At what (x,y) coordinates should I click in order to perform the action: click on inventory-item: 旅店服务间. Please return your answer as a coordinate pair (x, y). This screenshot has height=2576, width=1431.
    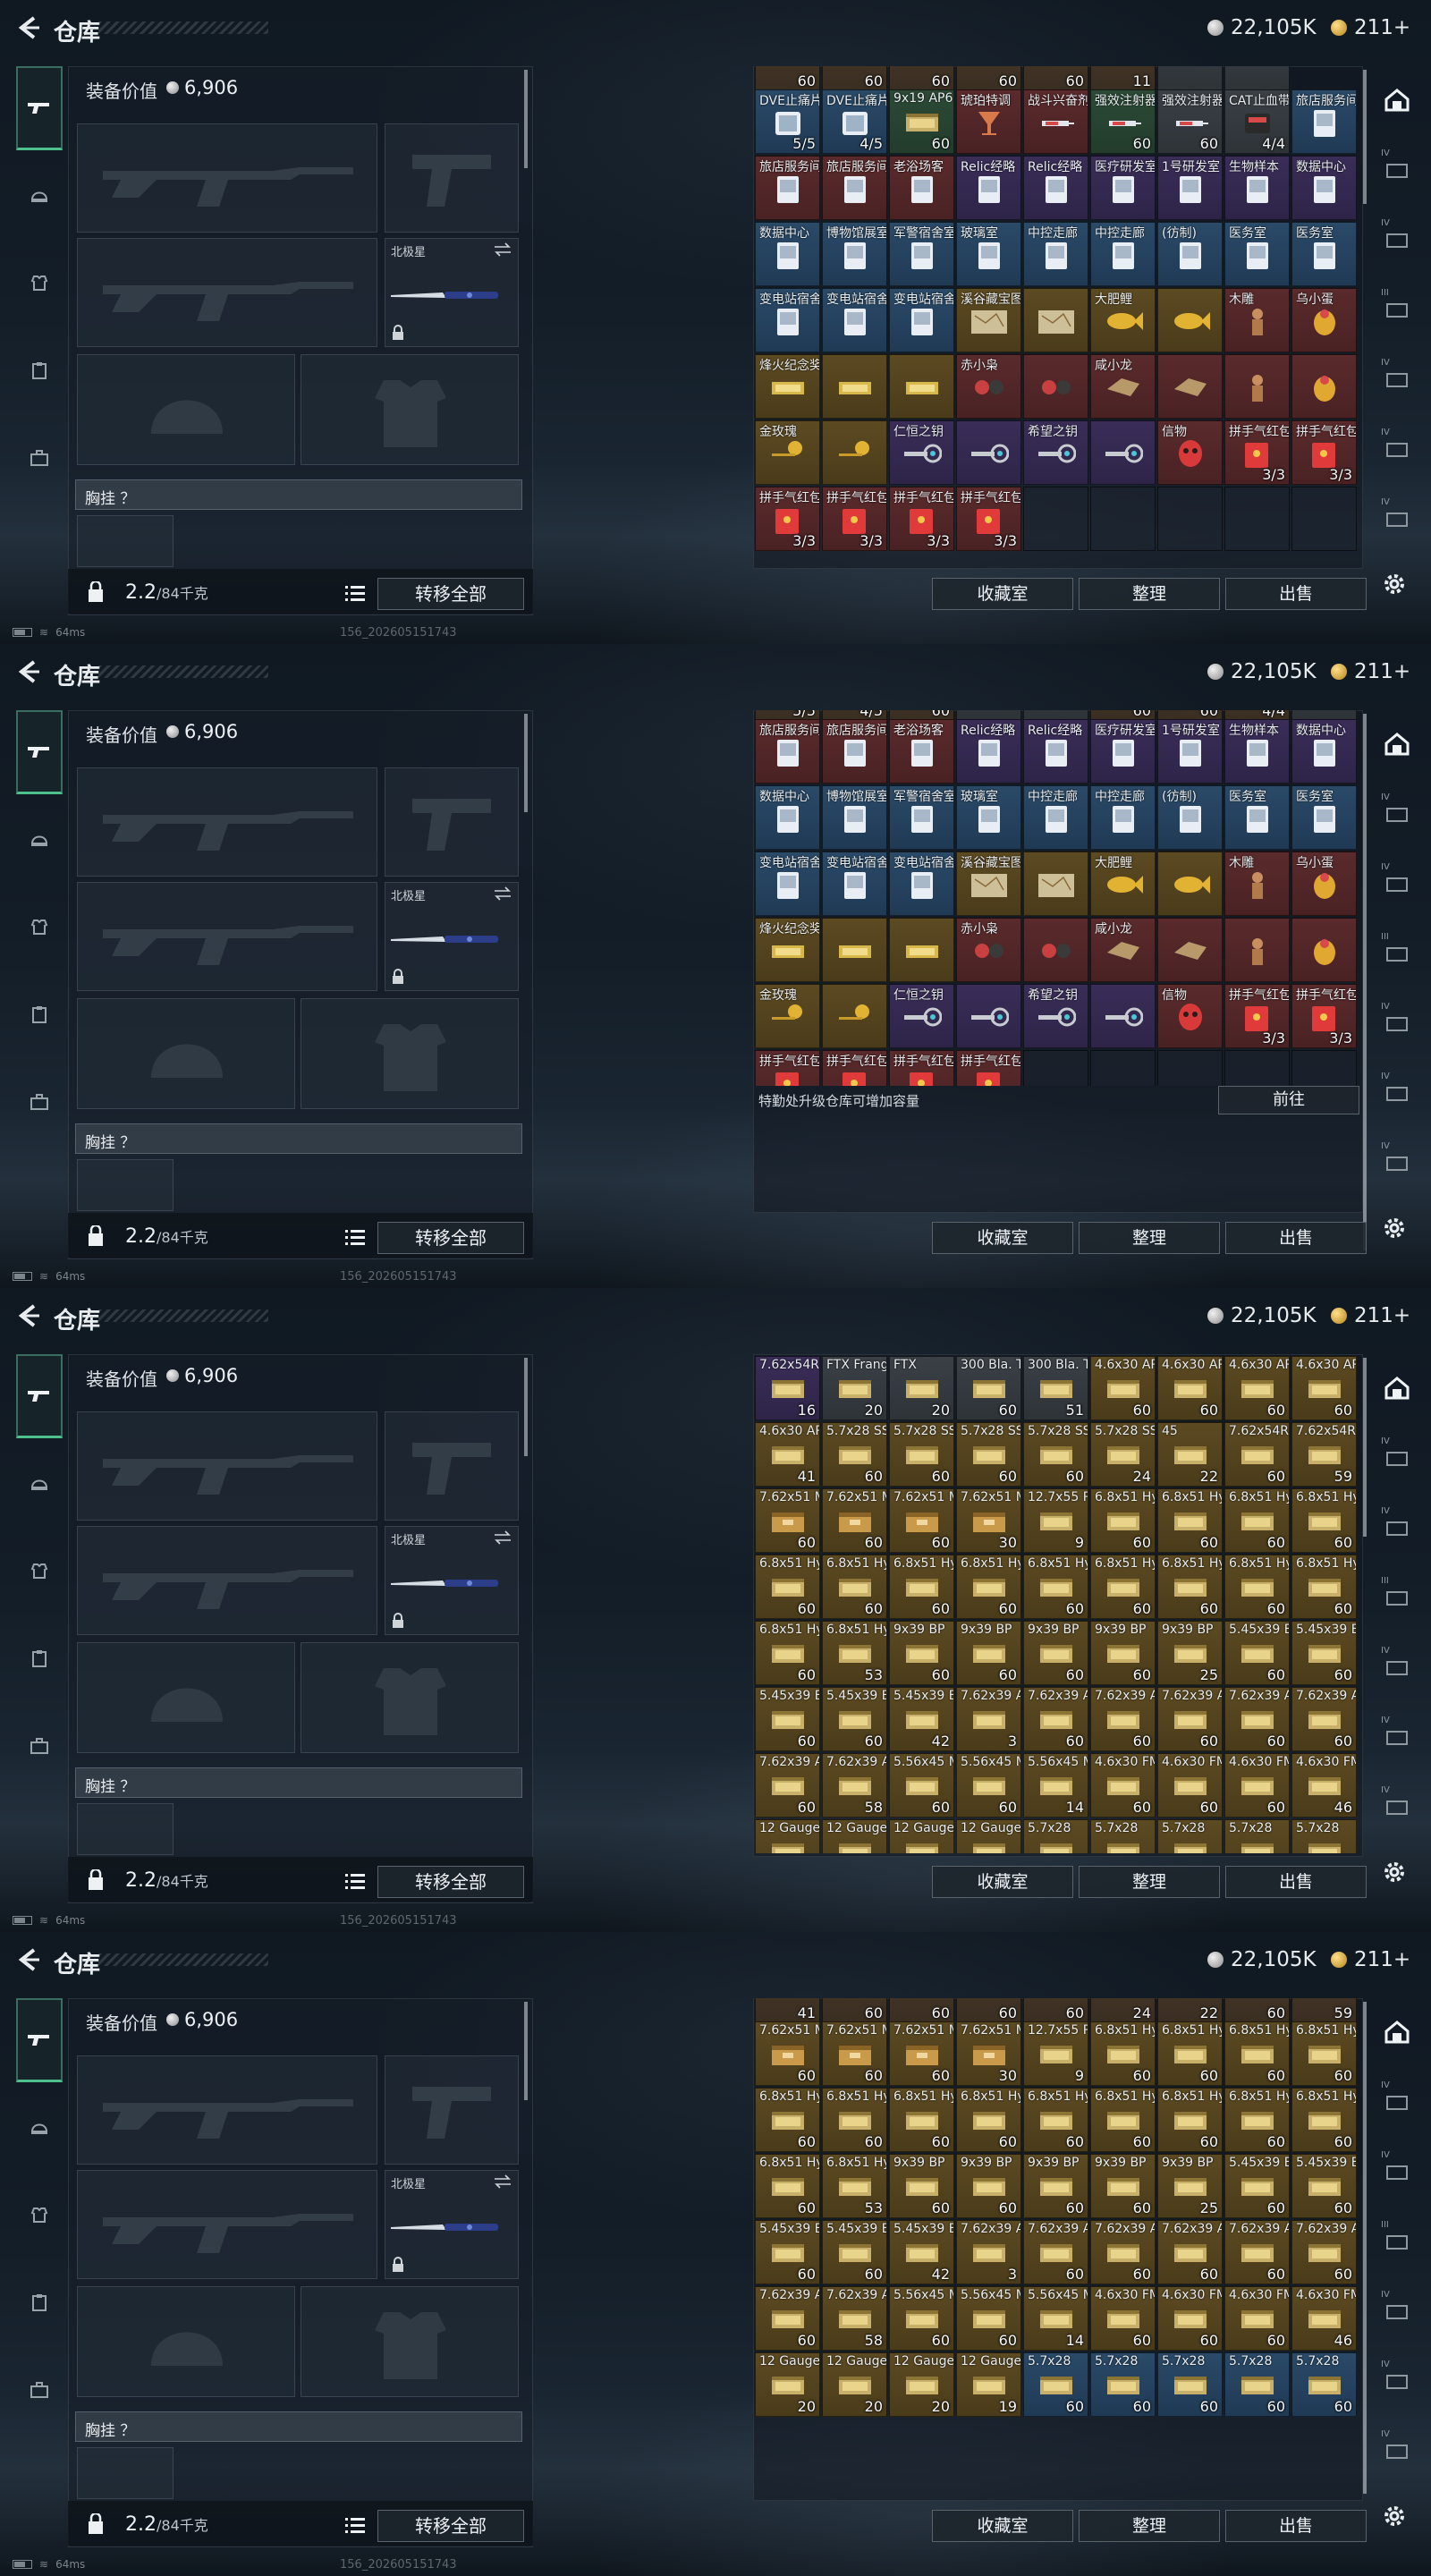
    Looking at the image, I should click on (1324, 121).